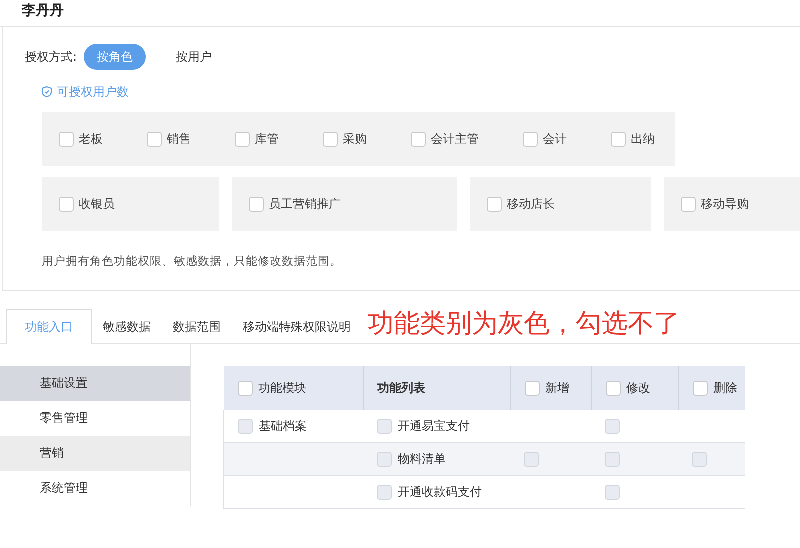 This screenshot has height=548, width=800. Describe the element at coordinates (95, 418) in the screenshot. I see `sidebar-item: 零售管理` at that location.